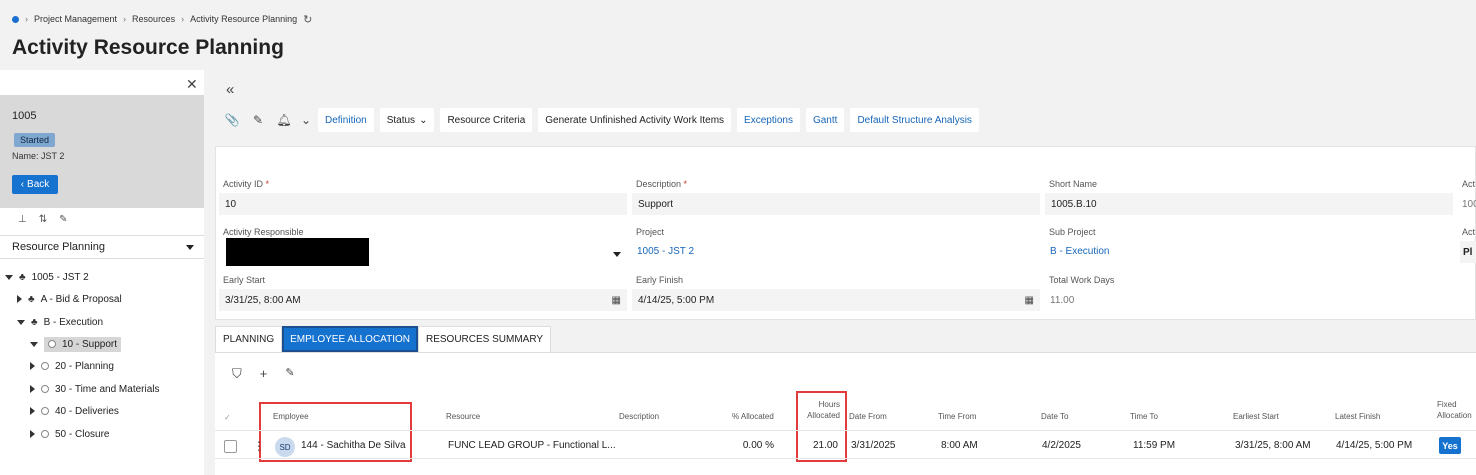  Describe the element at coordinates (74, 411) in the screenshot. I see `tree-item-deliveries: 40 - Deliveries` at that location.